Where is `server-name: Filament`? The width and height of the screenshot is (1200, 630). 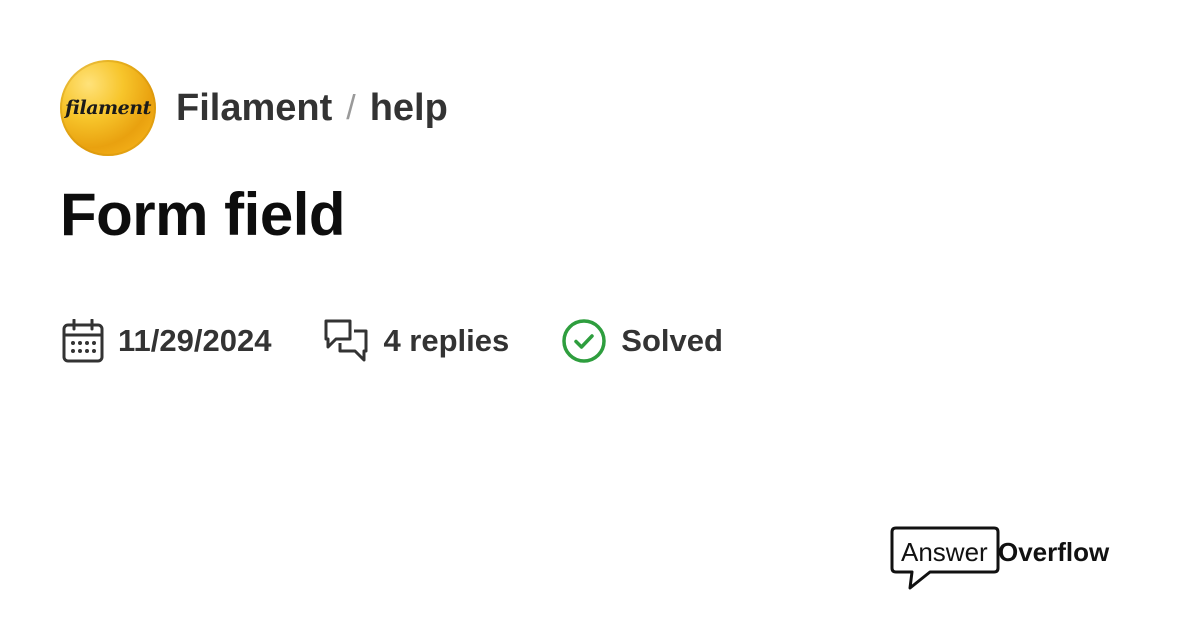
server-name: Filament is located at coordinates (254, 108).